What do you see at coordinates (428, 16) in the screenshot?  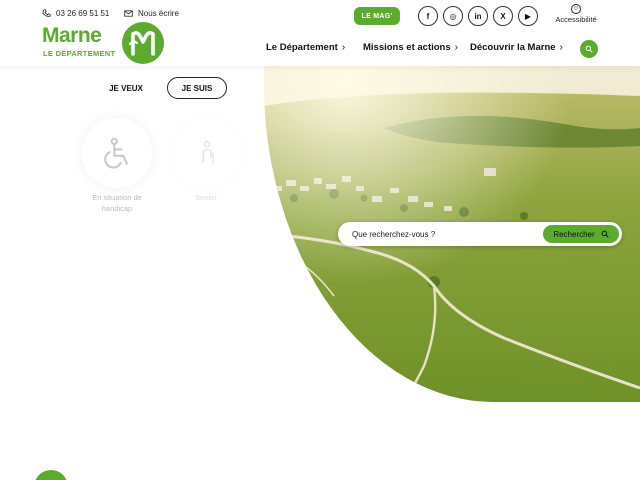 I see `facebook-icon: f` at bounding box center [428, 16].